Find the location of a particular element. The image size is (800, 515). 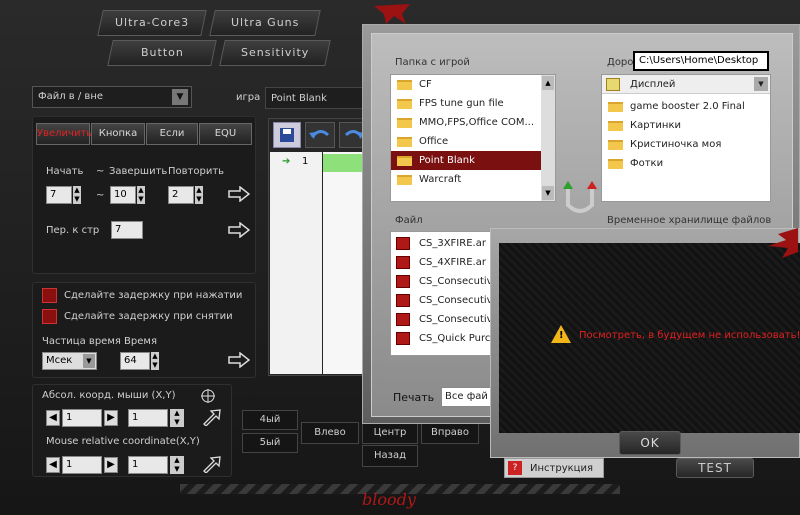

release-delay-icon is located at coordinates (49, 316).